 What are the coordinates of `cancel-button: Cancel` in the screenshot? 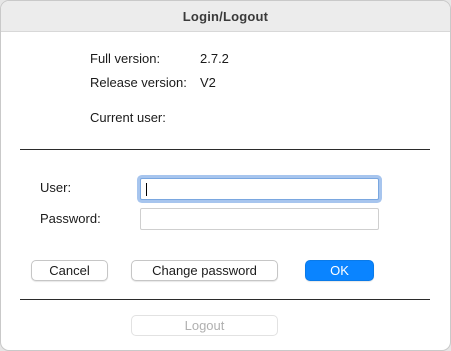 It's located at (69, 270).